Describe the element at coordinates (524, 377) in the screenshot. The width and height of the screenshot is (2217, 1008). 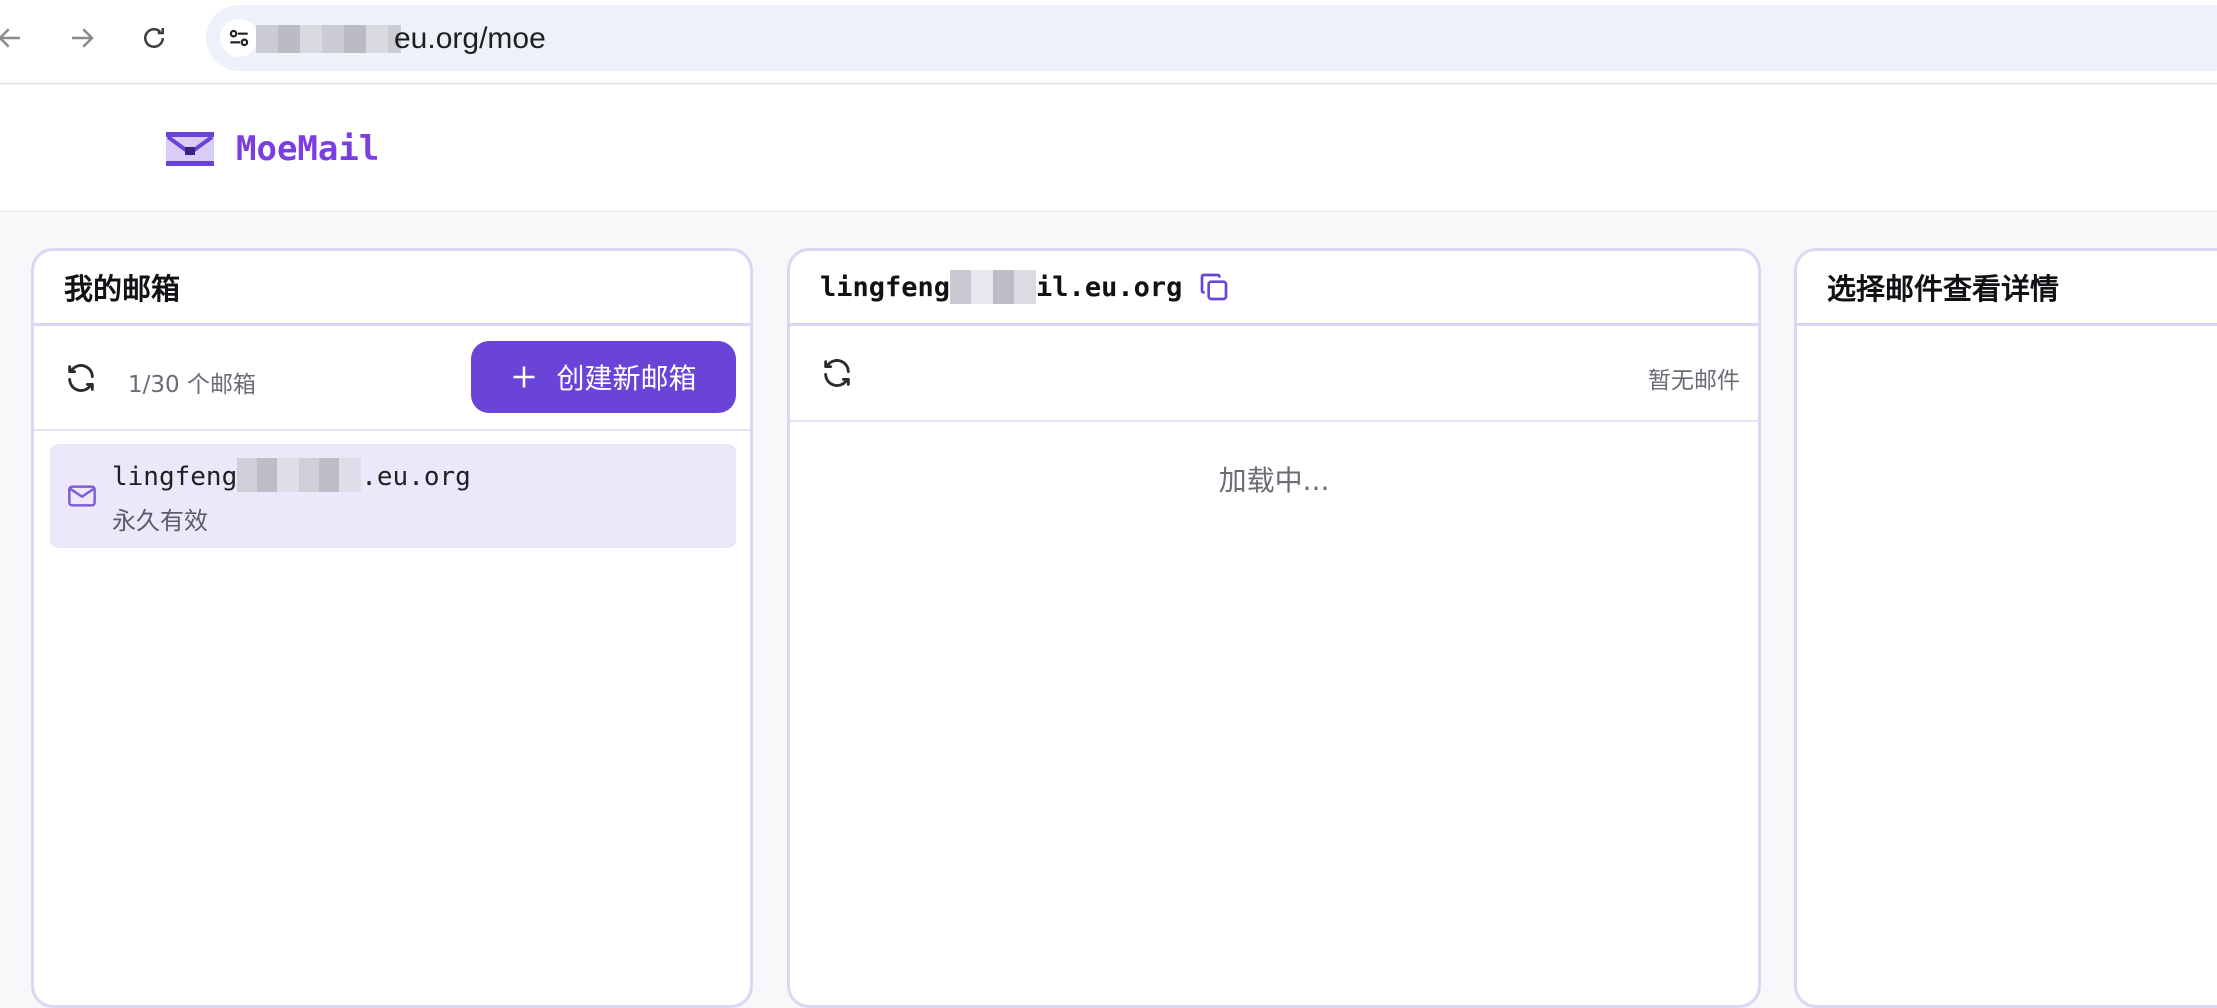
I see `plus-icon` at that location.